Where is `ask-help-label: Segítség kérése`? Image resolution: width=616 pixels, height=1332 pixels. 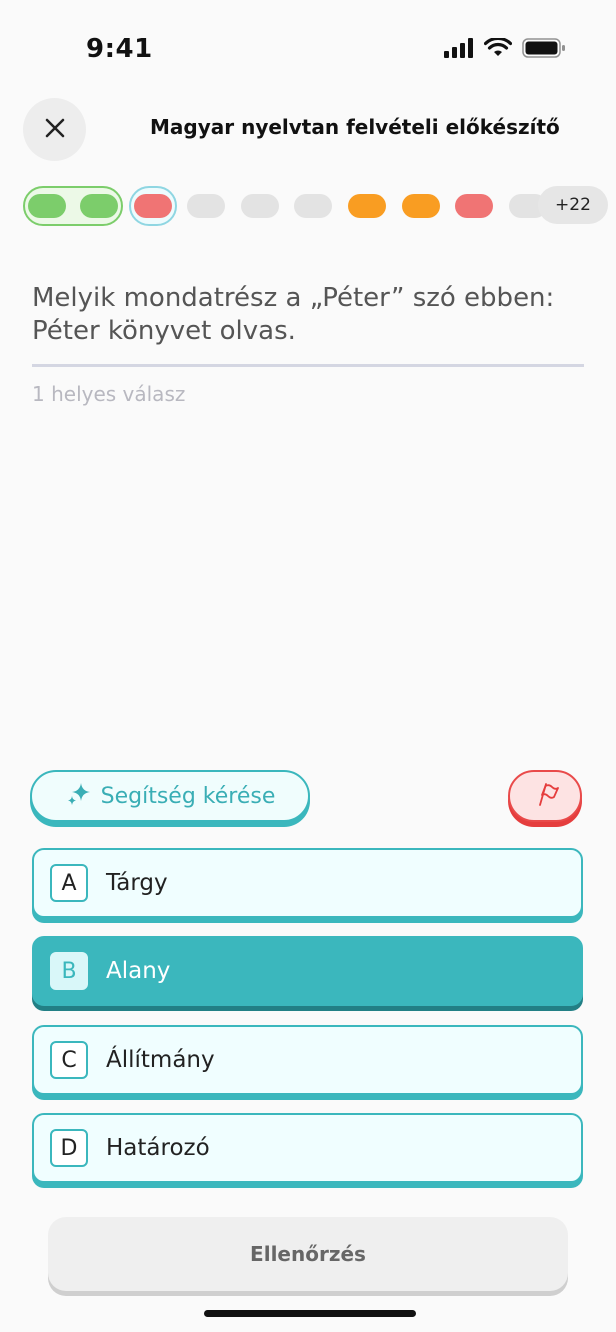
ask-help-label: Segítség kérése is located at coordinates (188, 796).